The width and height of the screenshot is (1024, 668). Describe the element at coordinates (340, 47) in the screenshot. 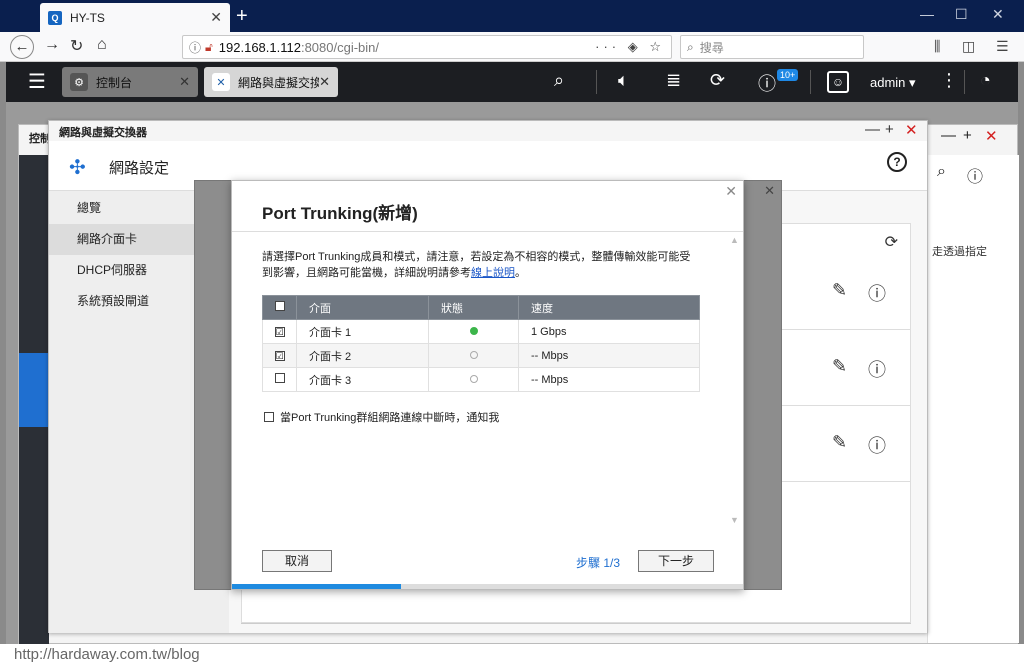

I see `url-path: :8080/cgi-bin/` at that location.